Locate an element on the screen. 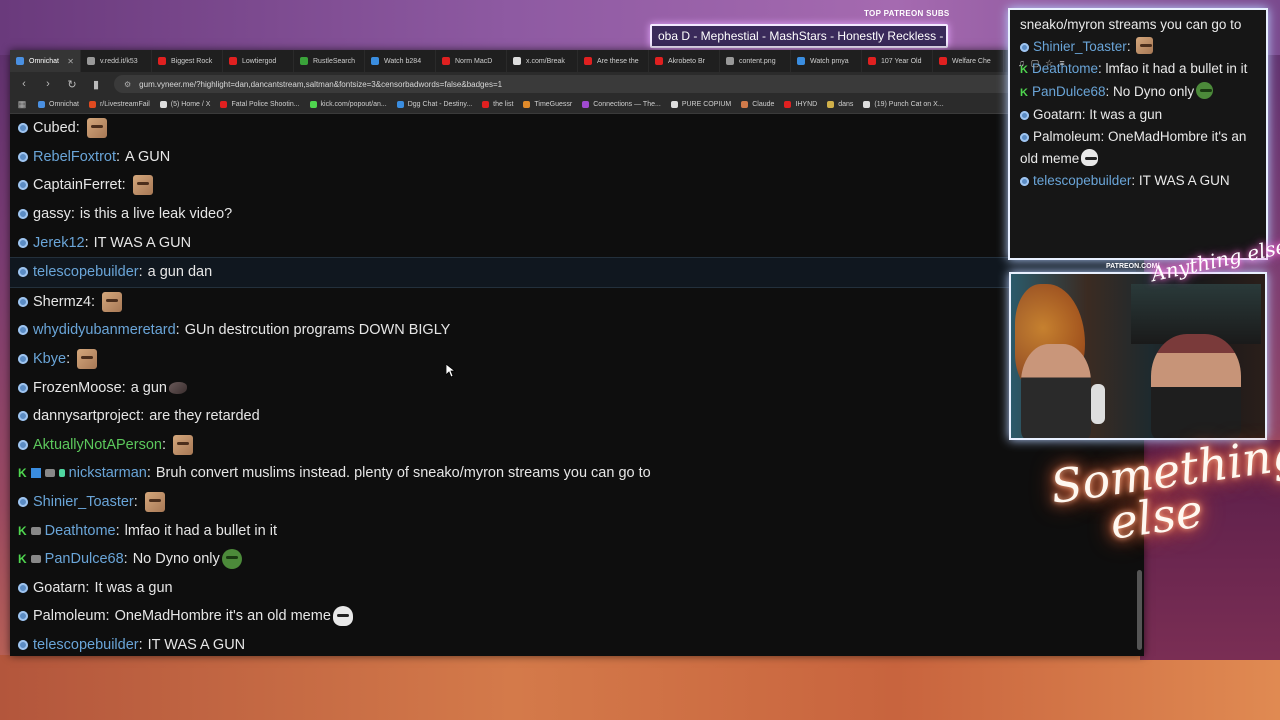 This screenshot has height=720, width=1280. overlay-chat-text: No Dyno only is located at coordinates (1154, 91).